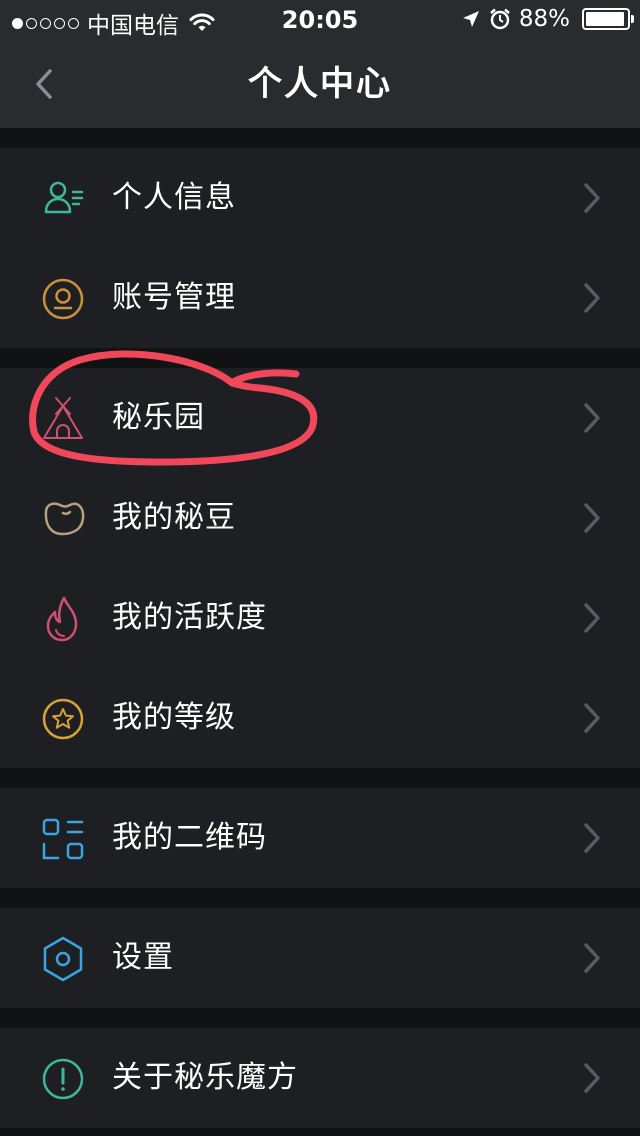 This screenshot has height=1136, width=640. I want to click on menu-label: 我的秘豆, so click(174, 517).